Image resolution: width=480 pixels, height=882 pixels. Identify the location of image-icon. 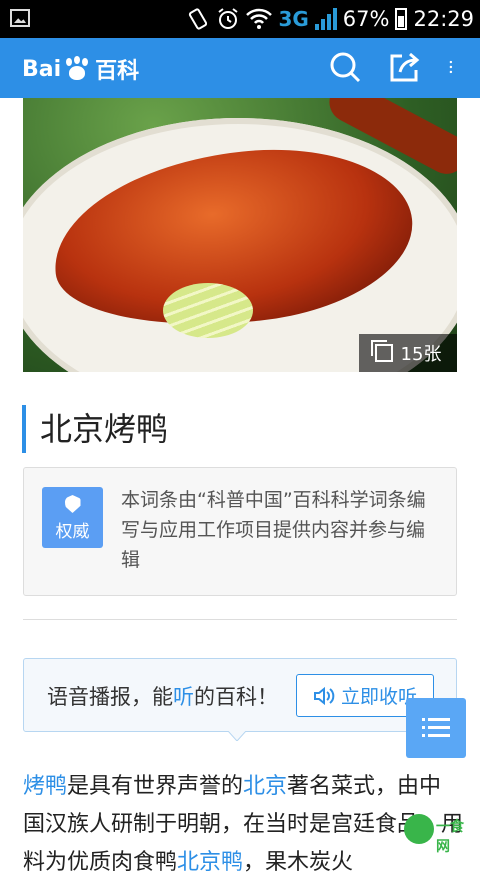
(20, 18).